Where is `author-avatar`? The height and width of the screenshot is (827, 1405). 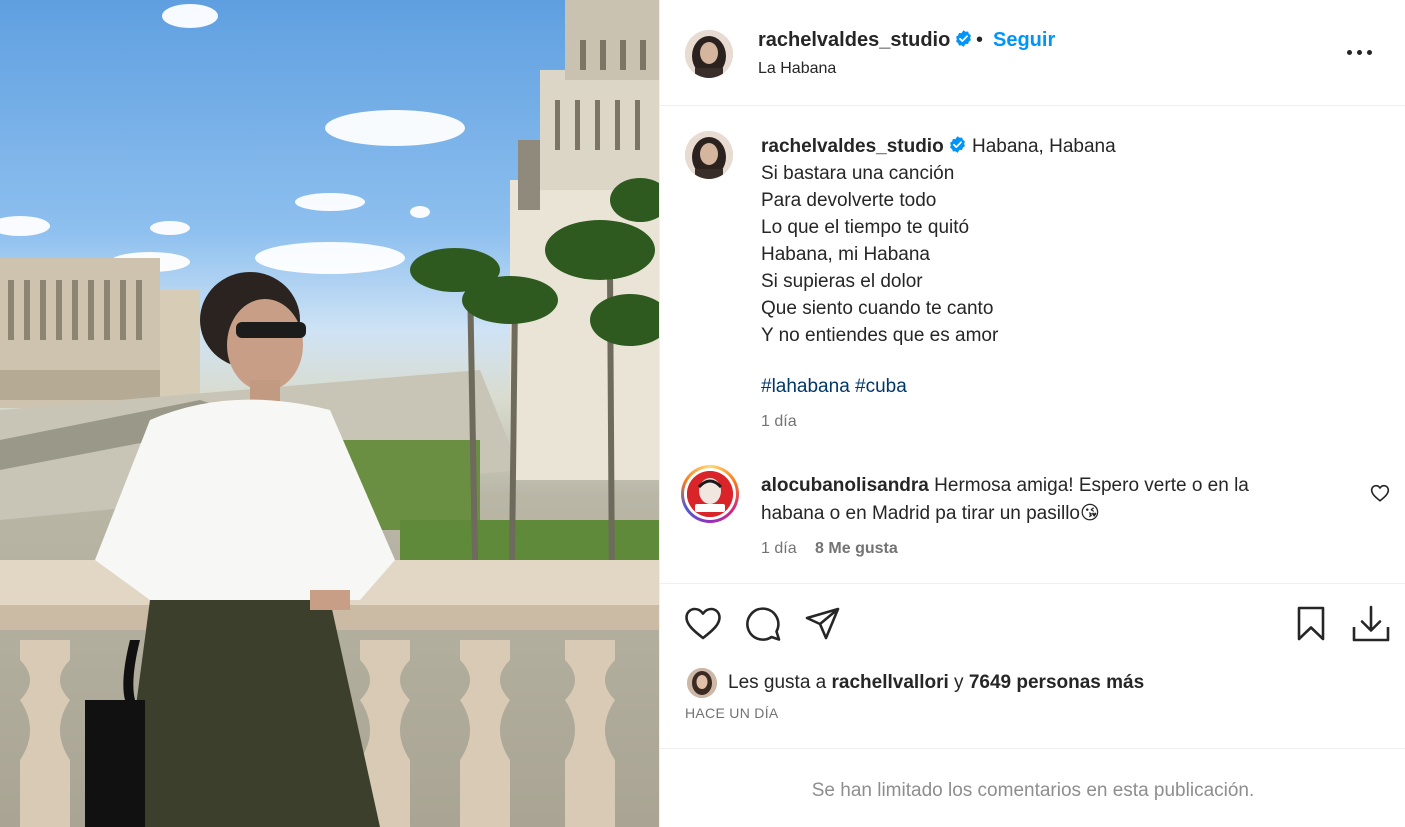
author-avatar is located at coordinates (709, 54).